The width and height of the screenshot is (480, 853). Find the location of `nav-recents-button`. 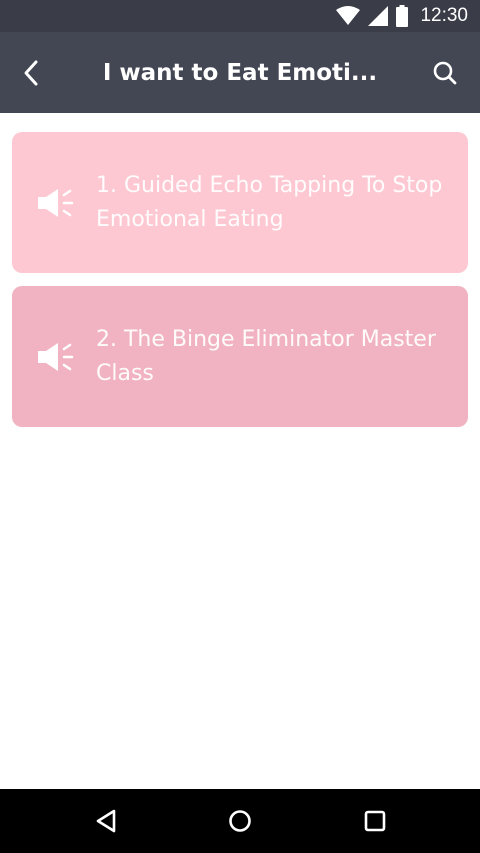

nav-recents-button is located at coordinates (375, 821).